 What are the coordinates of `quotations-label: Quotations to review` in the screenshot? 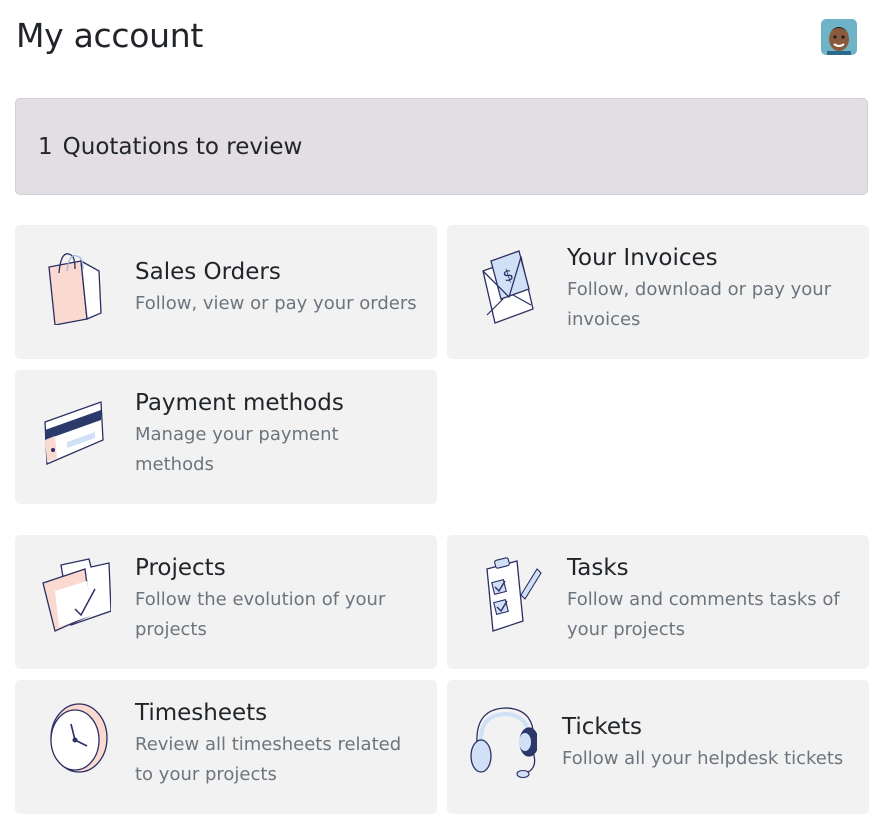 It's located at (182, 146).